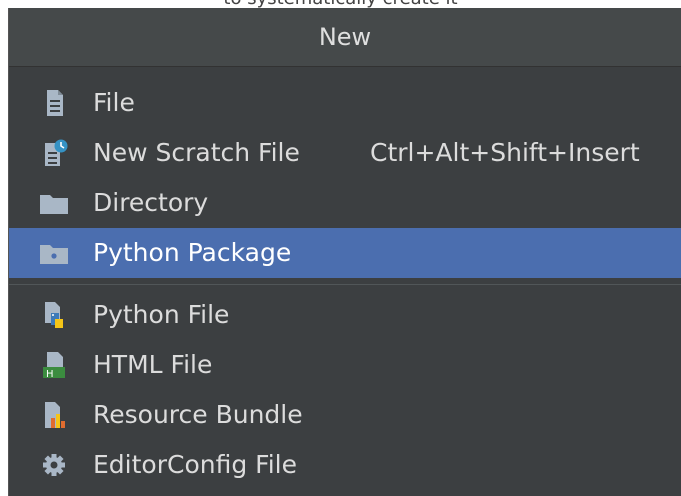 This screenshot has width=681, height=496. What do you see at coordinates (55, 415) in the screenshot?
I see `resource-bundle-icon` at bounding box center [55, 415].